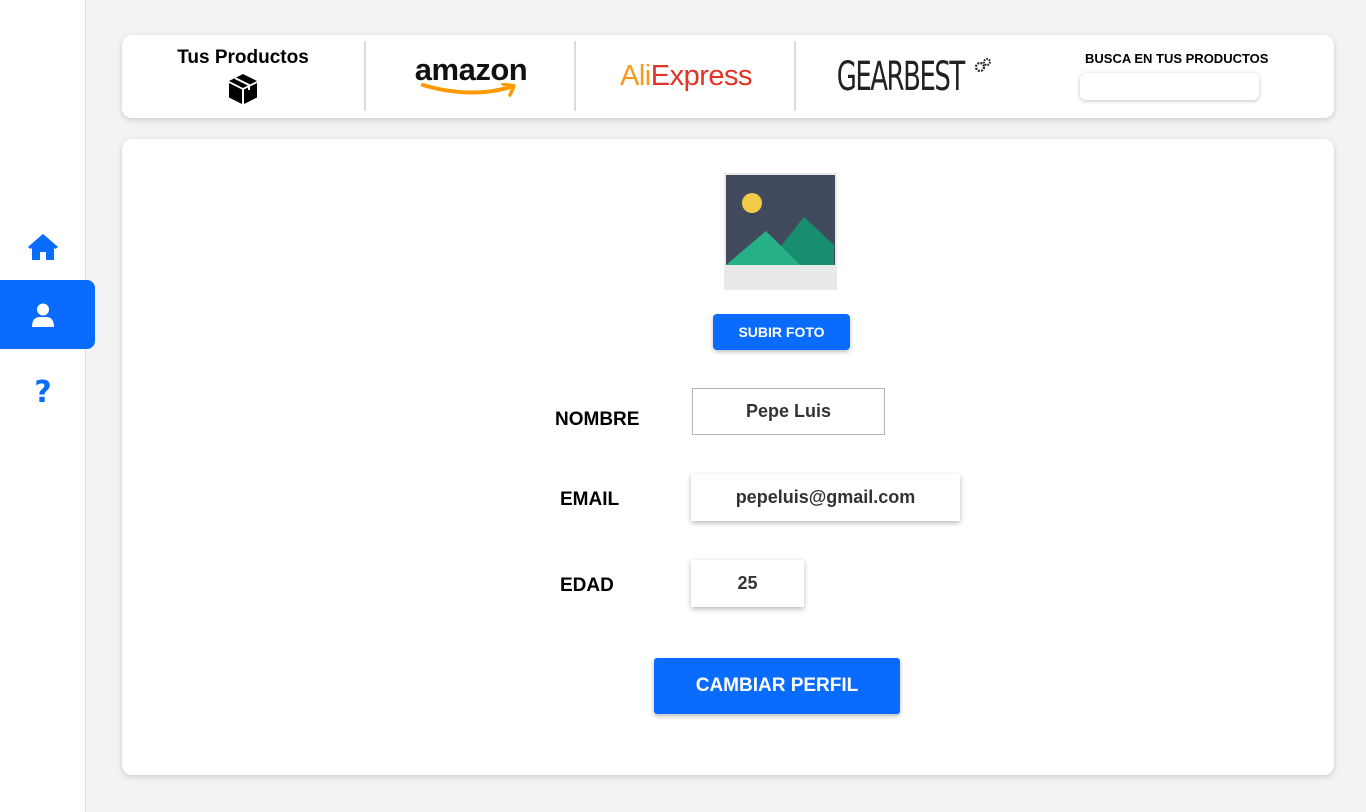 The height and width of the screenshot is (812, 1366). Describe the element at coordinates (777, 686) in the screenshot. I see `change-profile-button: CAMBIAR PERFIL` at that location.